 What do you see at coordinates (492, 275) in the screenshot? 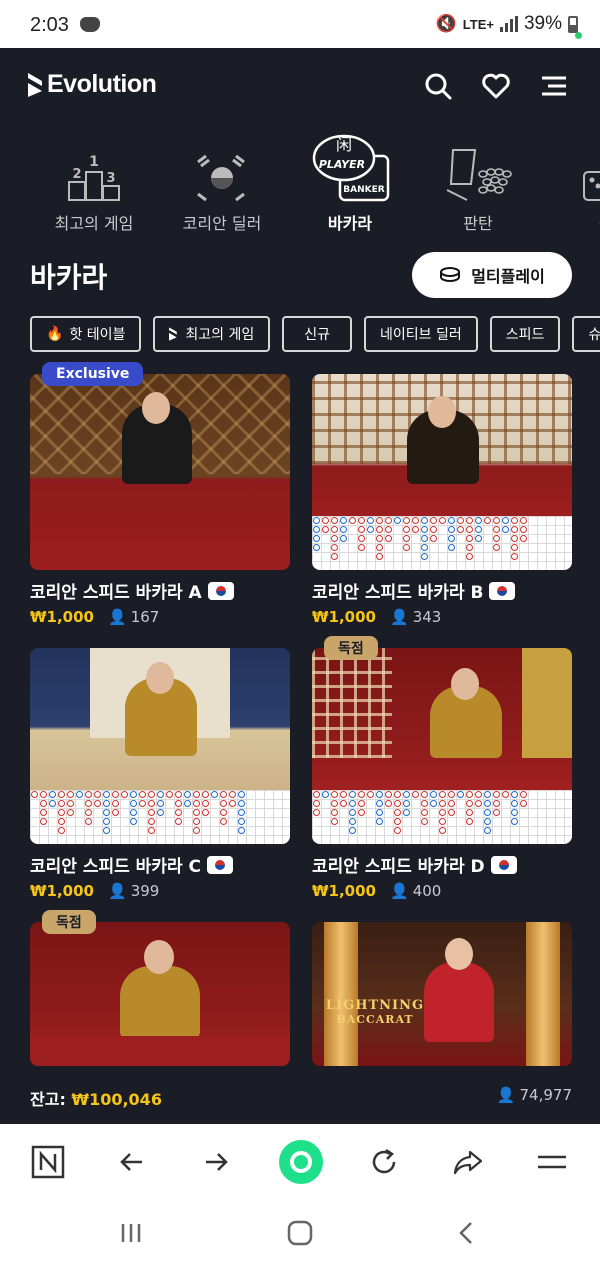
I see `multiplay-button: 멀티플레이` at bounding box center [492, 275].